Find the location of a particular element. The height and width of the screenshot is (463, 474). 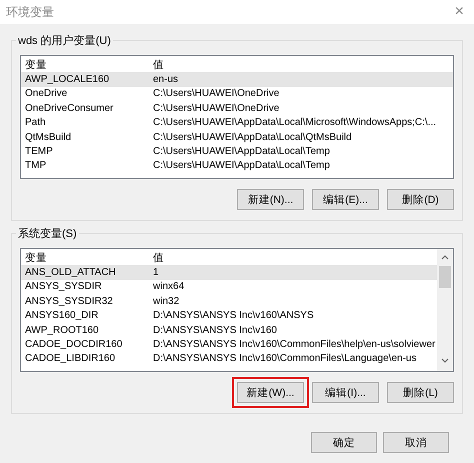

variable-row: AWP_ROOT160 D:\ANSYS\ANSYS Inc\v160 is located at coordinates (229, 330).